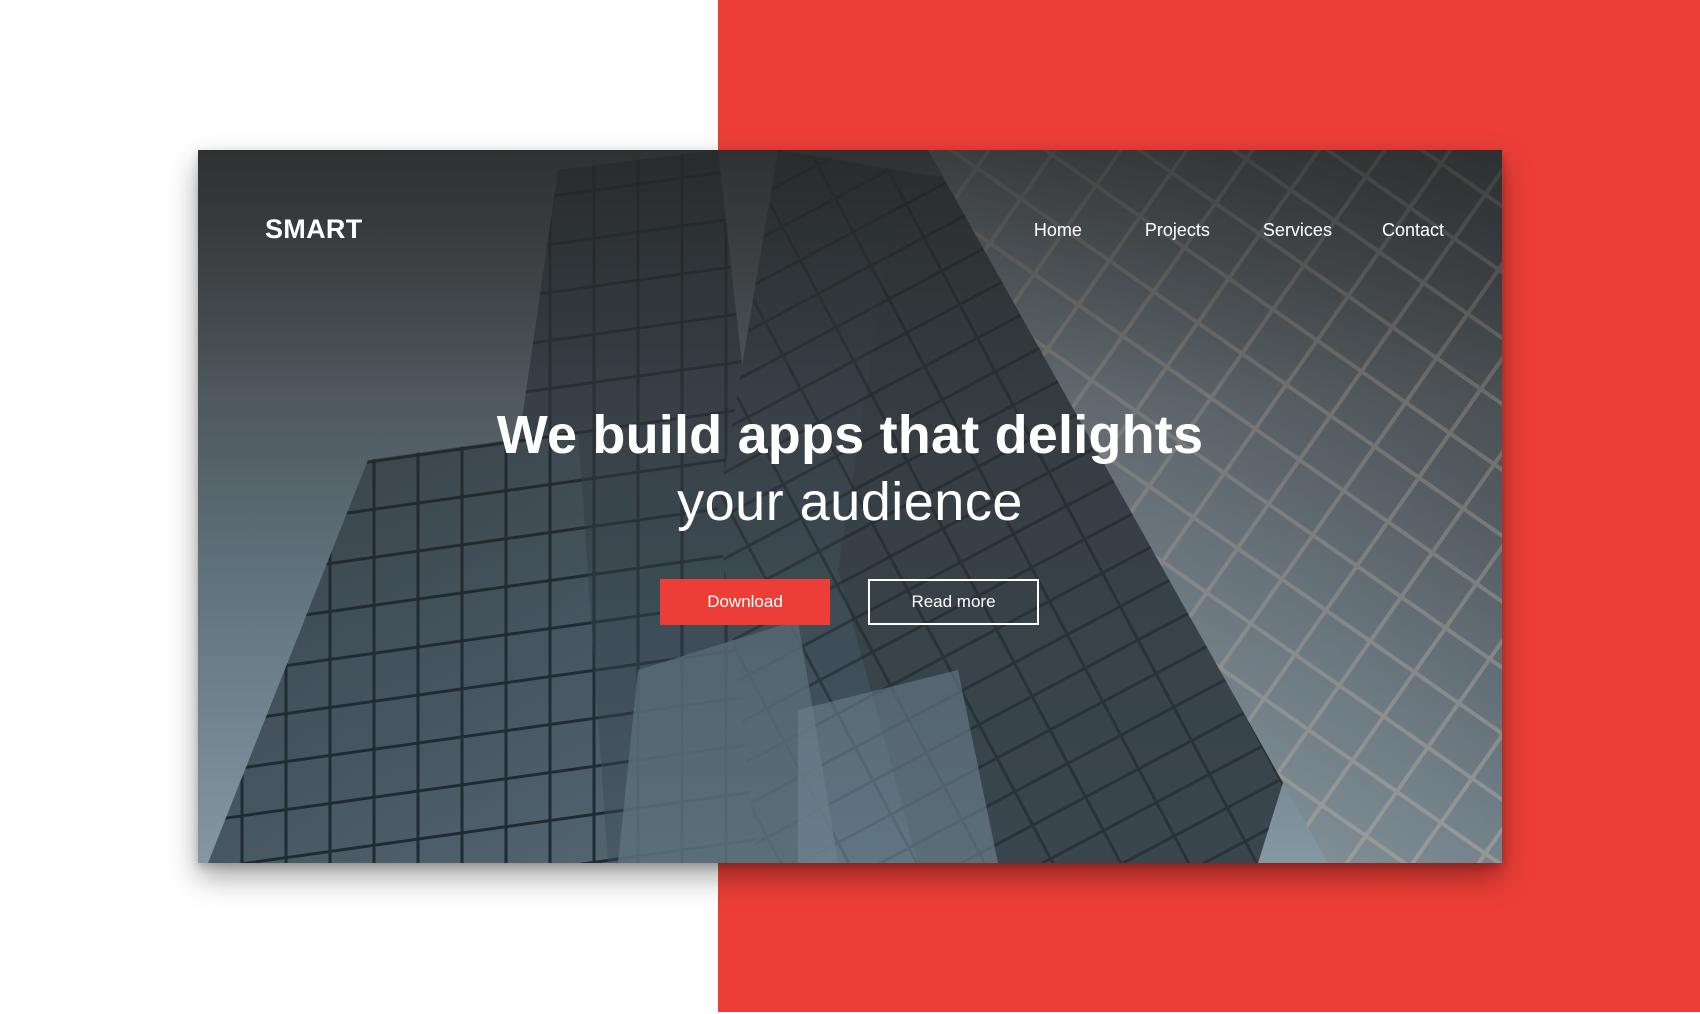  What do you see at coordinates (1297, 230) in the screenshot?
I see `nav-item-services: Services` at bounding box center [1297, 230].